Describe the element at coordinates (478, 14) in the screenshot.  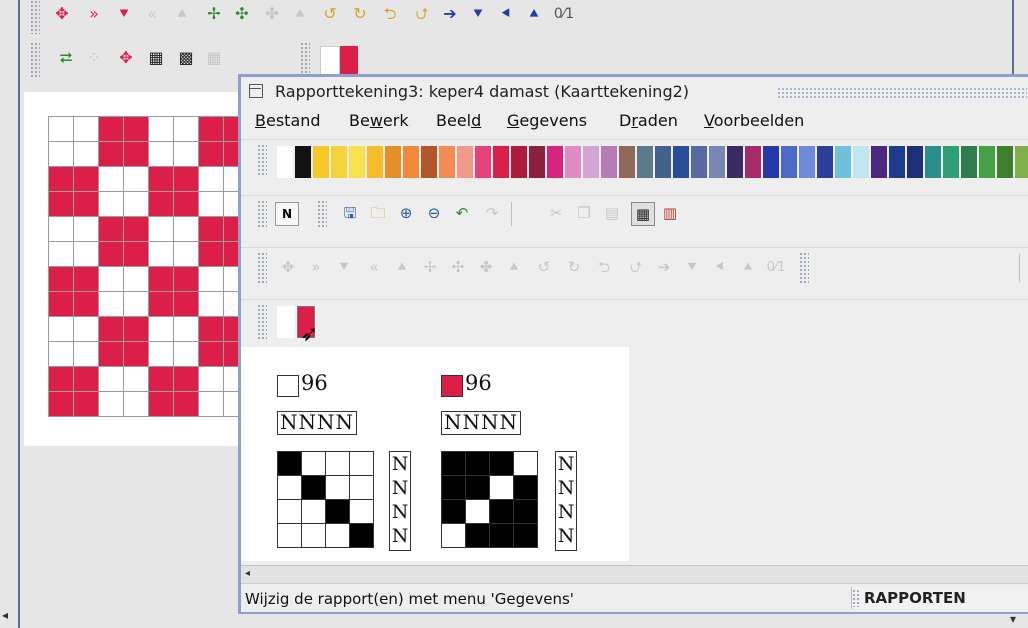
I see `arrow-down-icon: ⯆` at that location.